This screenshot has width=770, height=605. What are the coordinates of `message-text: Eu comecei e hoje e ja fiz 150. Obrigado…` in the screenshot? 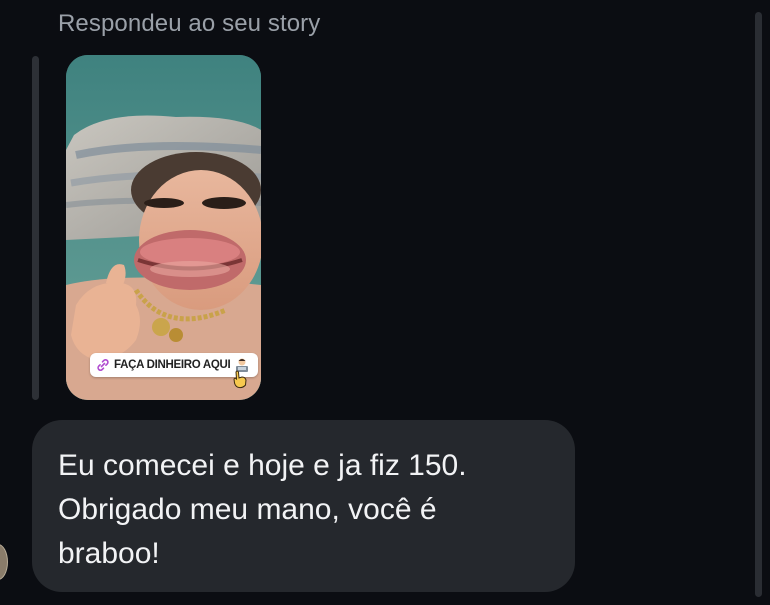 It's located at (262, 509).